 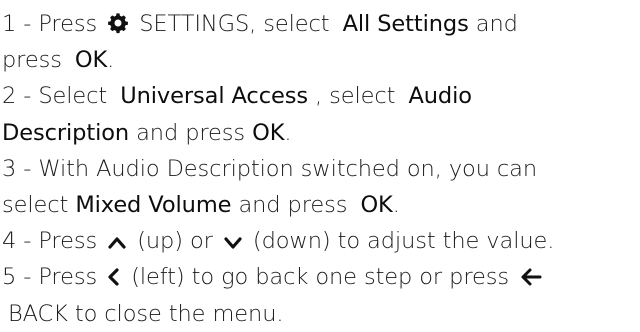 What do you see at coordinates (118, 23) in the screenshot?
I see `gear-icon` at bounding box center [118, 23].